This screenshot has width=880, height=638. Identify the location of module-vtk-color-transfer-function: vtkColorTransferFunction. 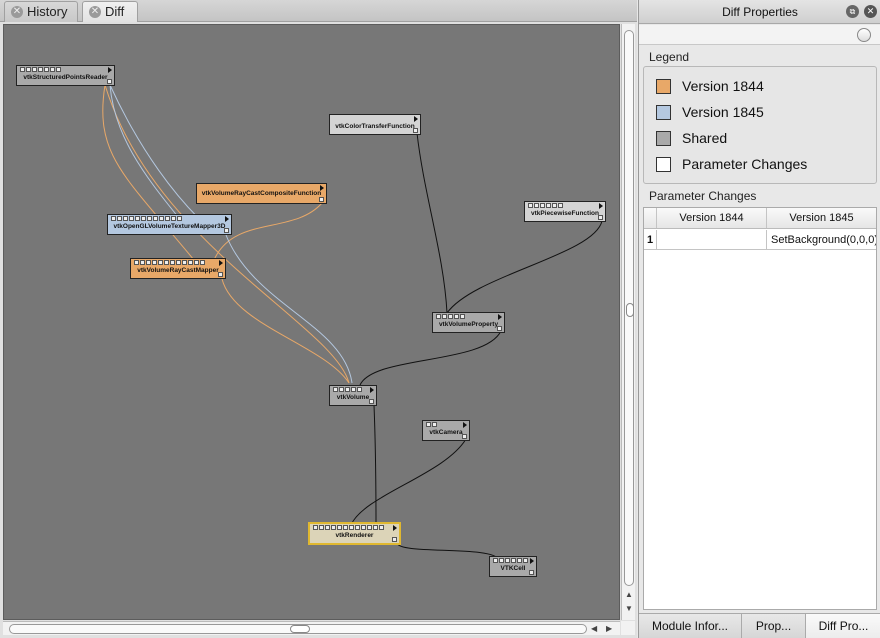
(375, 124).